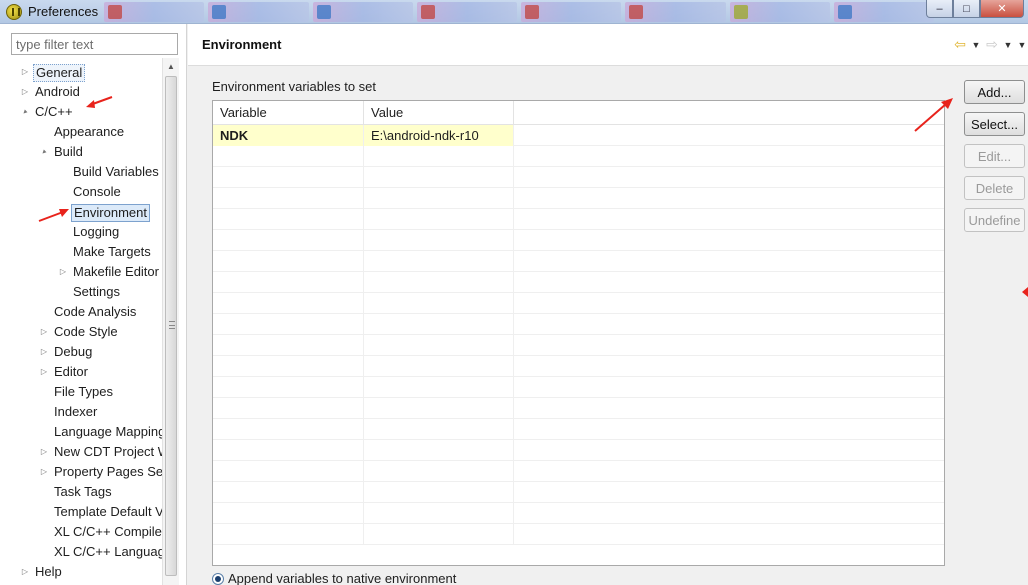 The height and width of the screenshot is (585, 1028). Describe the element at coordinates (994, 188) in the screenshot. I see `delete-button: Delete` at that location.